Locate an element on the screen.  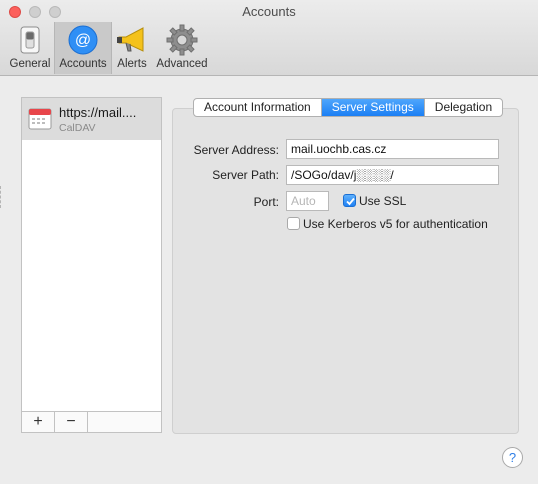
help-button: ? is located at coordinates (512, 457).